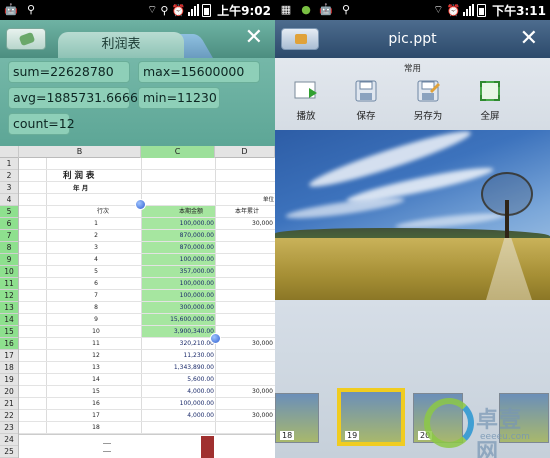  What do you see at coordinates (9, 356) in the screenshot?
I see `row-header: 17` at bounding box center [9, 356].